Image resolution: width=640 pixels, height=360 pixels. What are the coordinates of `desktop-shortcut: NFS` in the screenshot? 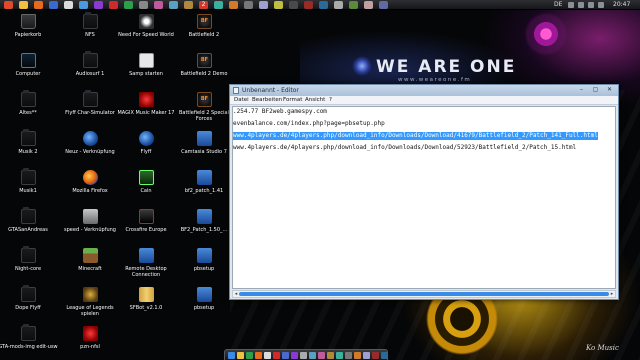 It's located at (90, 32).